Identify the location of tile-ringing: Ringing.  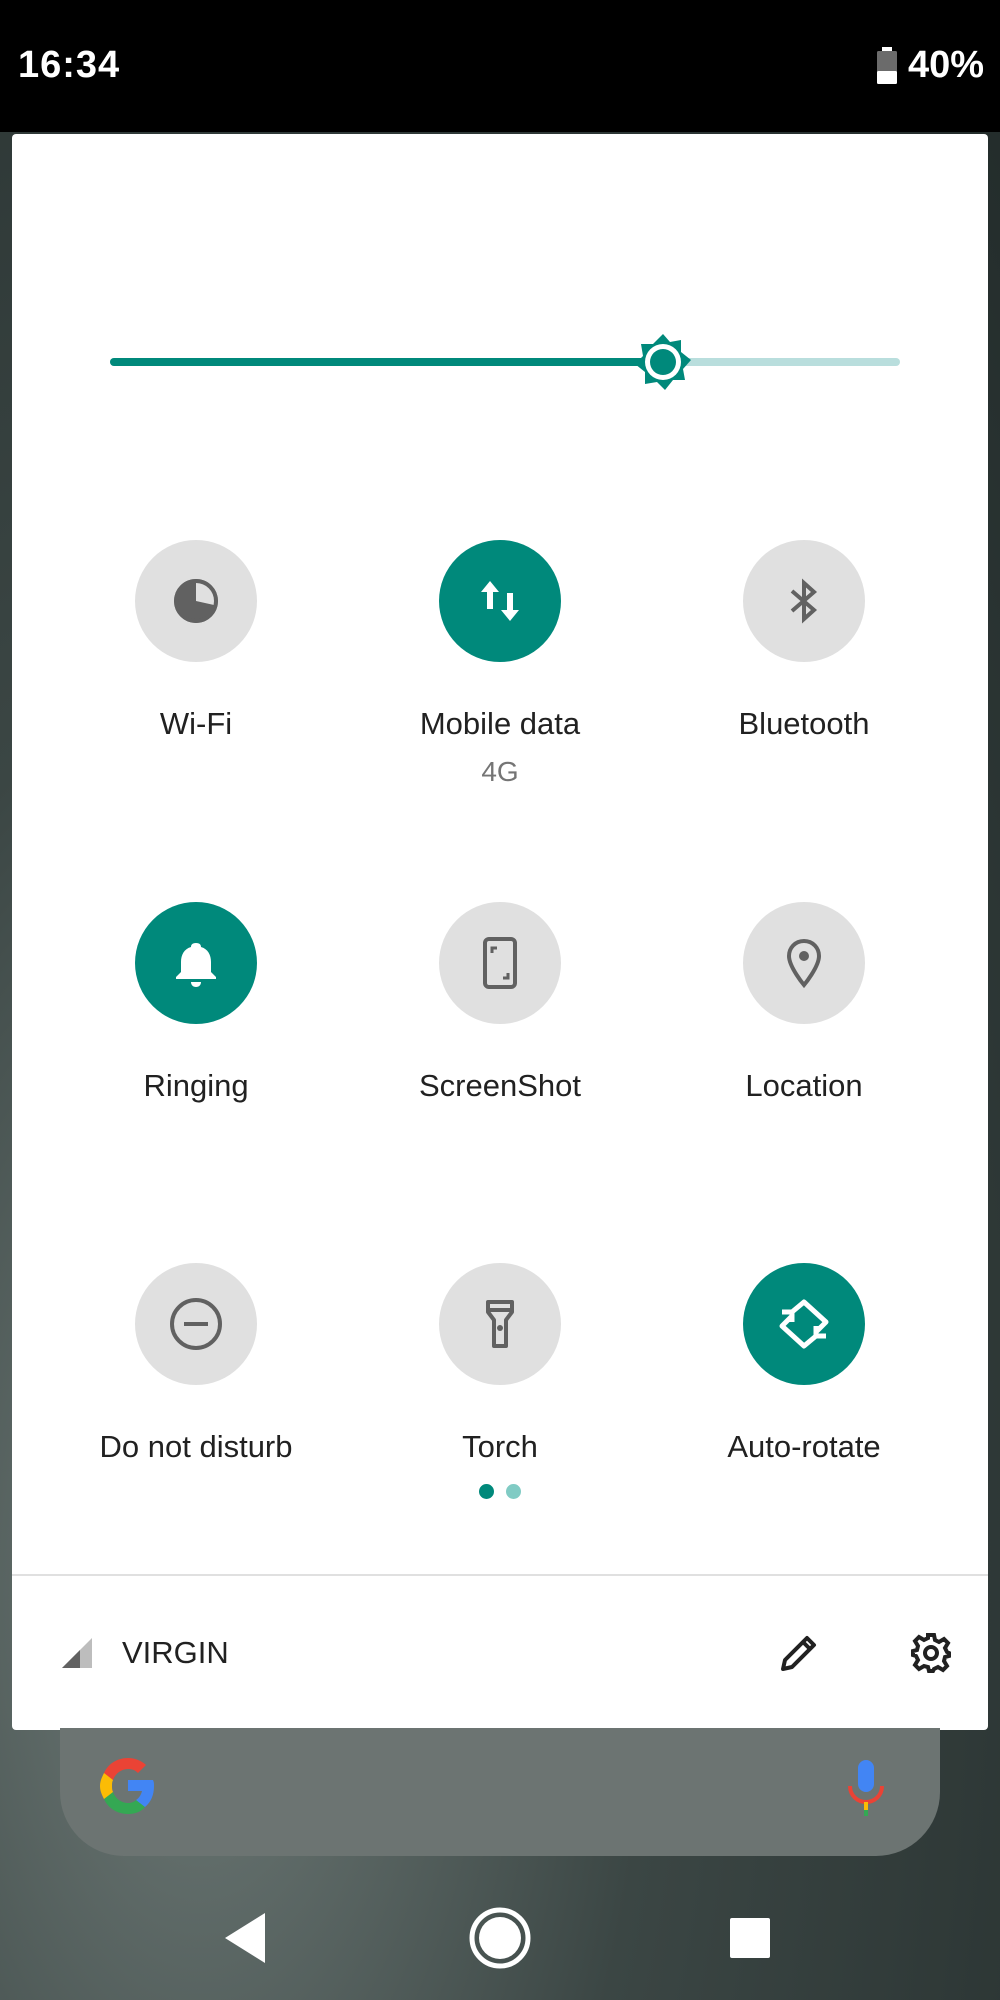
(196, 1003).